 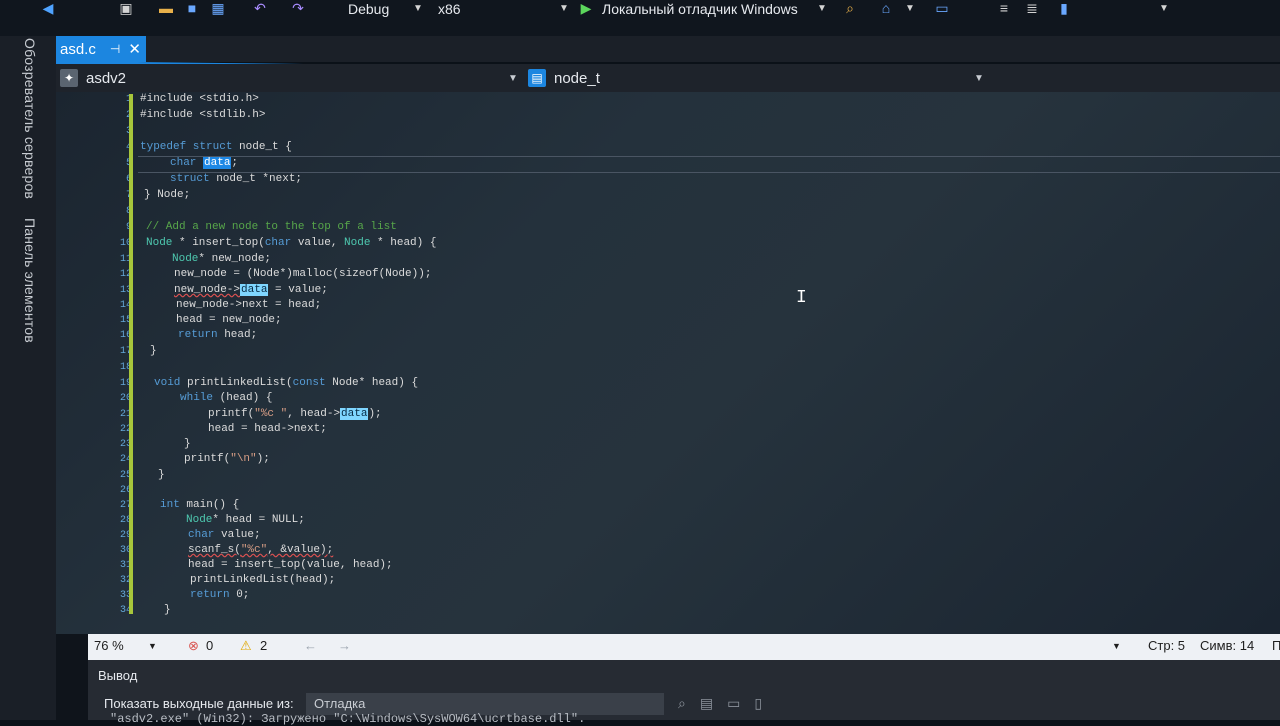 I want to click on line-indicator: Стр: 5, so click(x=1167, y=645).